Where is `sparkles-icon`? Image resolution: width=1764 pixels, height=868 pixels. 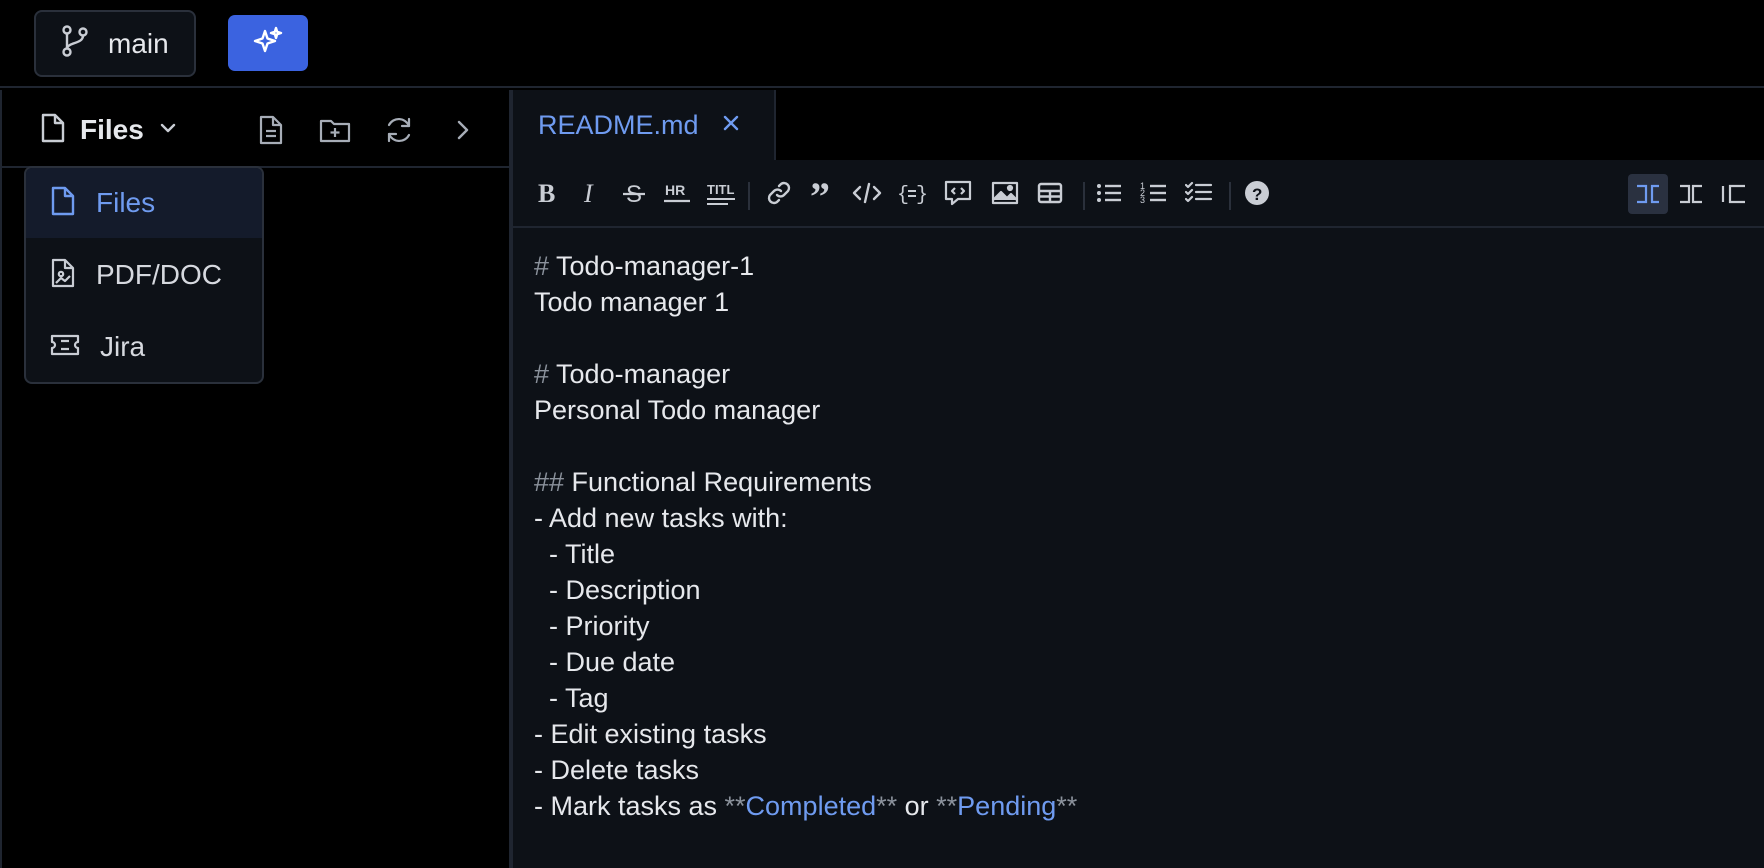
sparkles-icon is located at coordinates (268, 43).